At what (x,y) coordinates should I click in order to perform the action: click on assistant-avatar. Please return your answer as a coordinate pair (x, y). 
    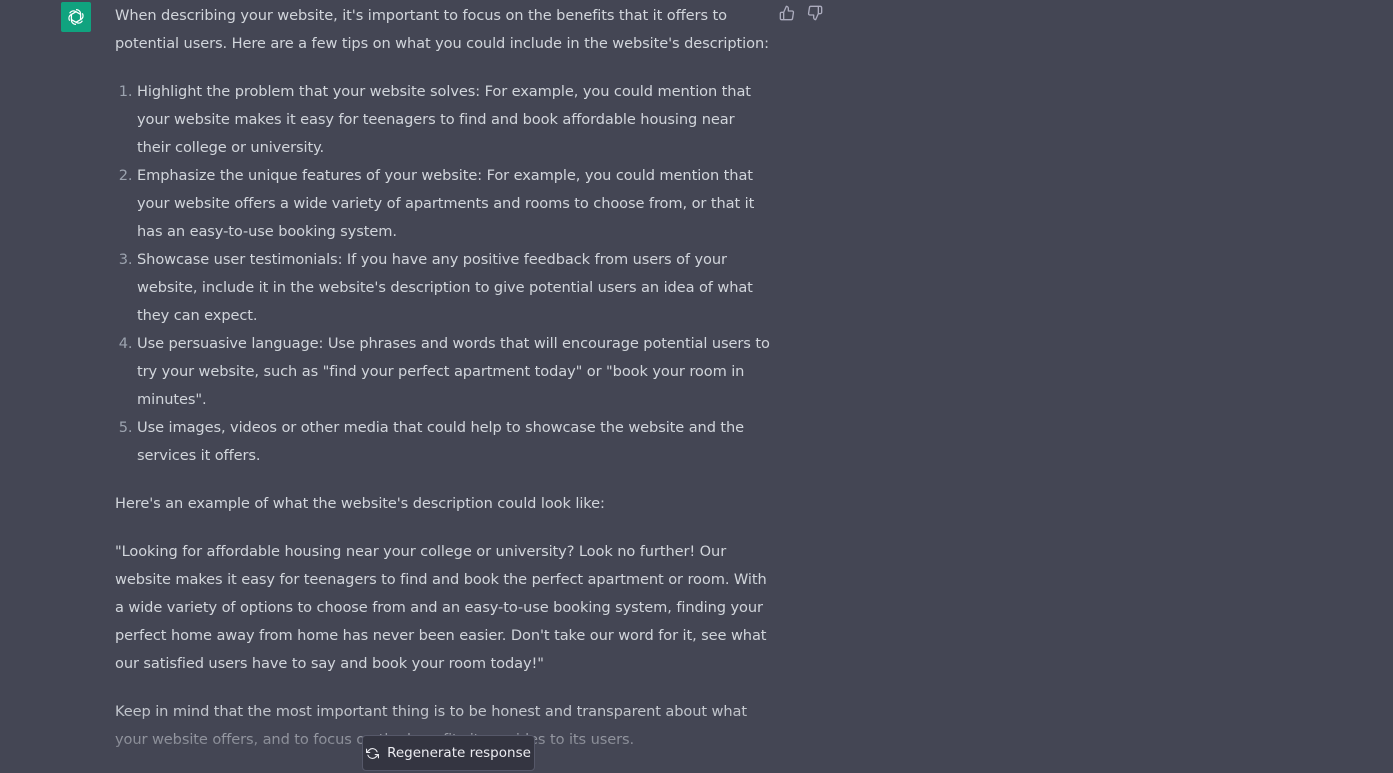
    Looking at the image, I should click on (76, 17).